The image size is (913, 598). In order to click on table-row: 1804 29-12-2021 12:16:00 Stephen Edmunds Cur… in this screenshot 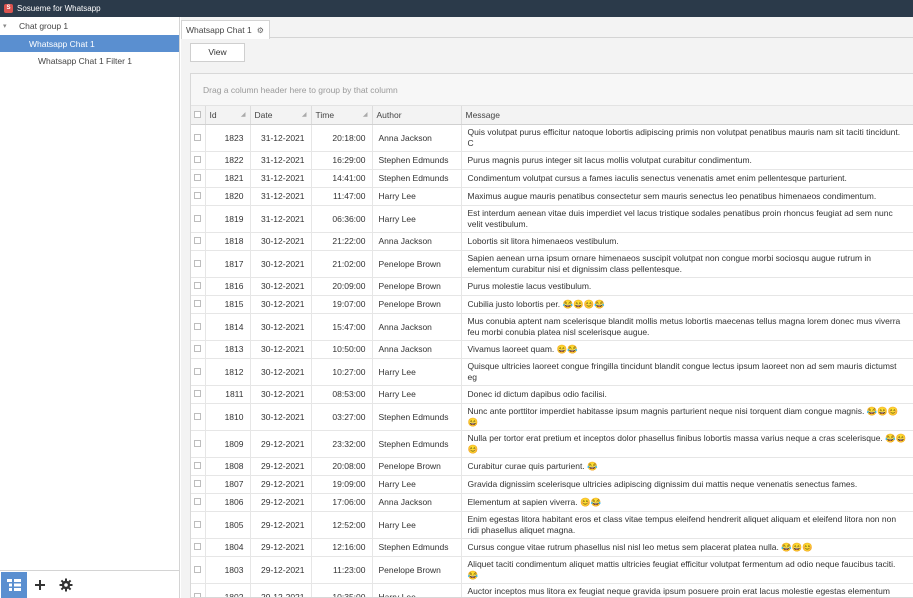, I will do `click(552, 547)`.